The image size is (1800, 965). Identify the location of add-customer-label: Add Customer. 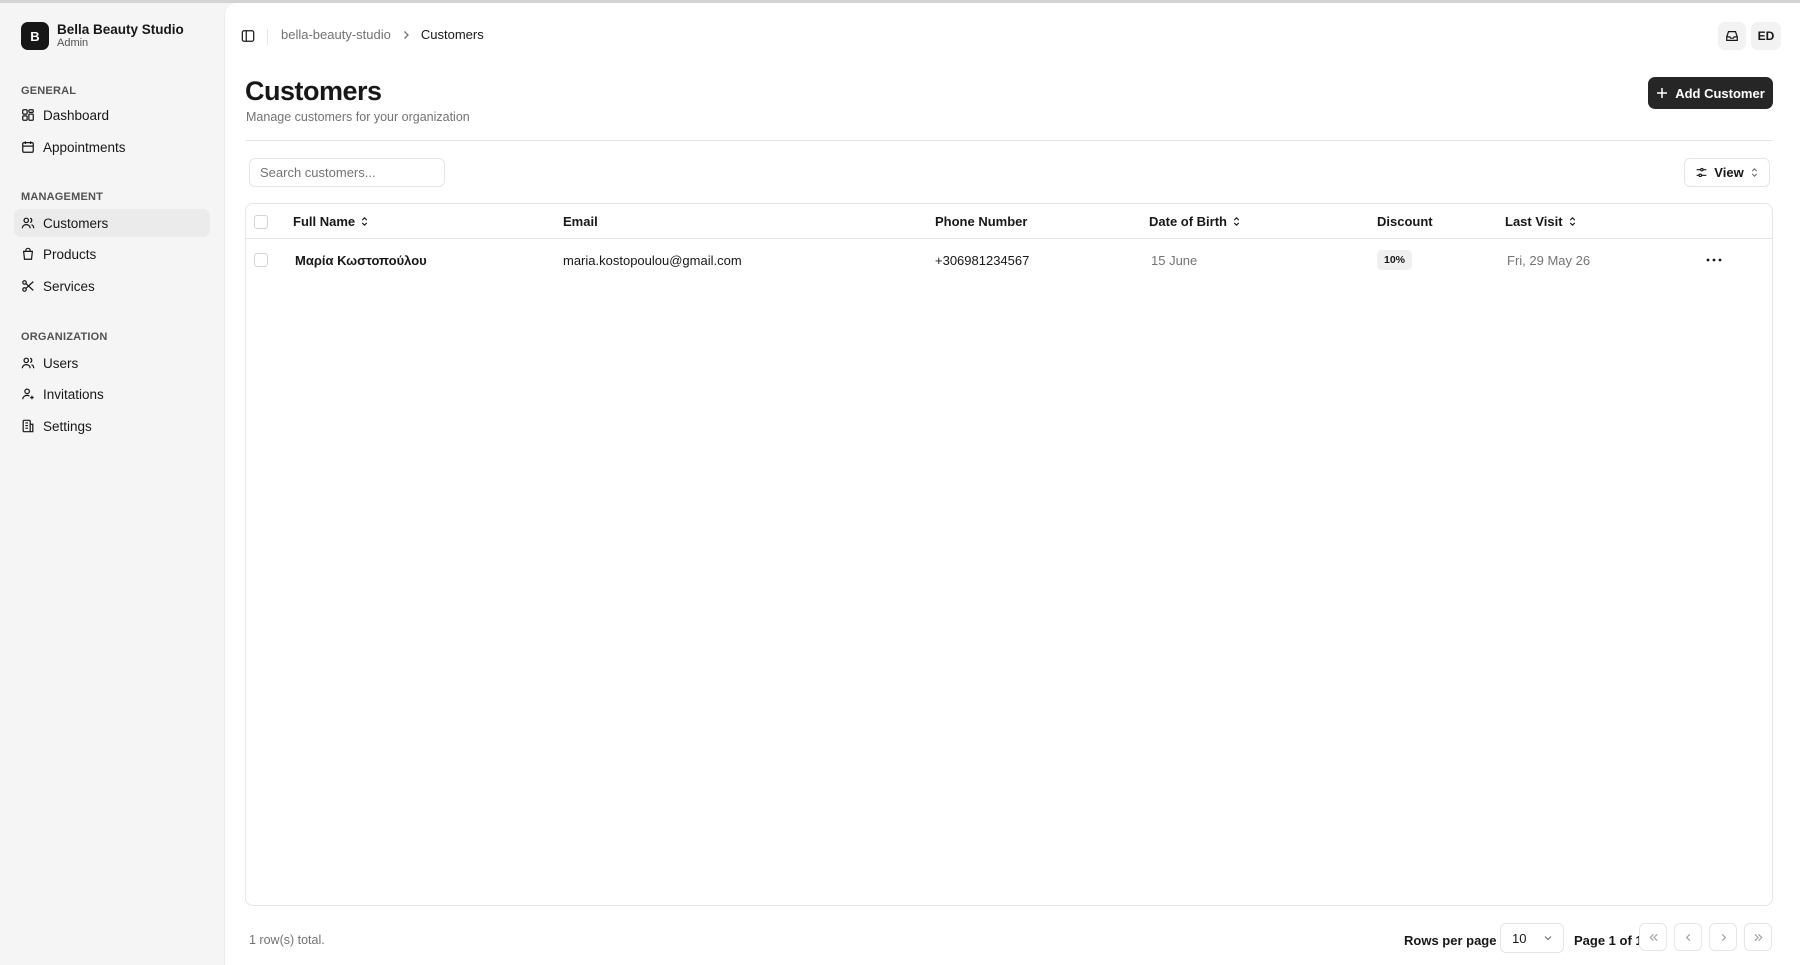
(1720, 93).